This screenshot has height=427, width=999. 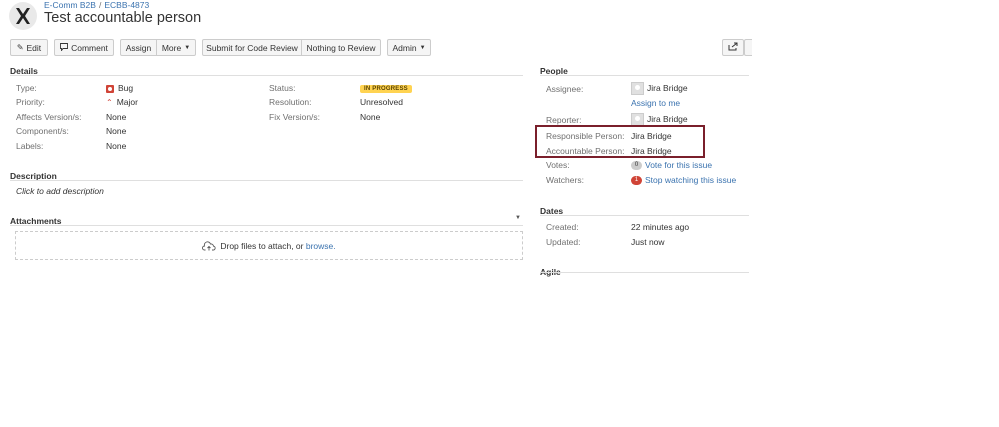 I want to click on updated-value: Just now, so click(x=648, y=242).